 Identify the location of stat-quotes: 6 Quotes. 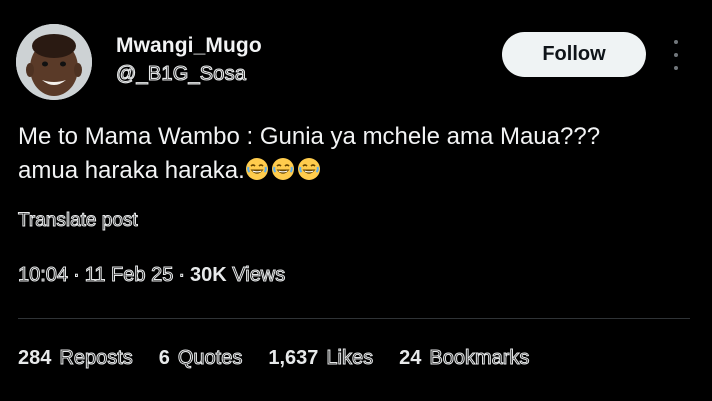
(201, 358).